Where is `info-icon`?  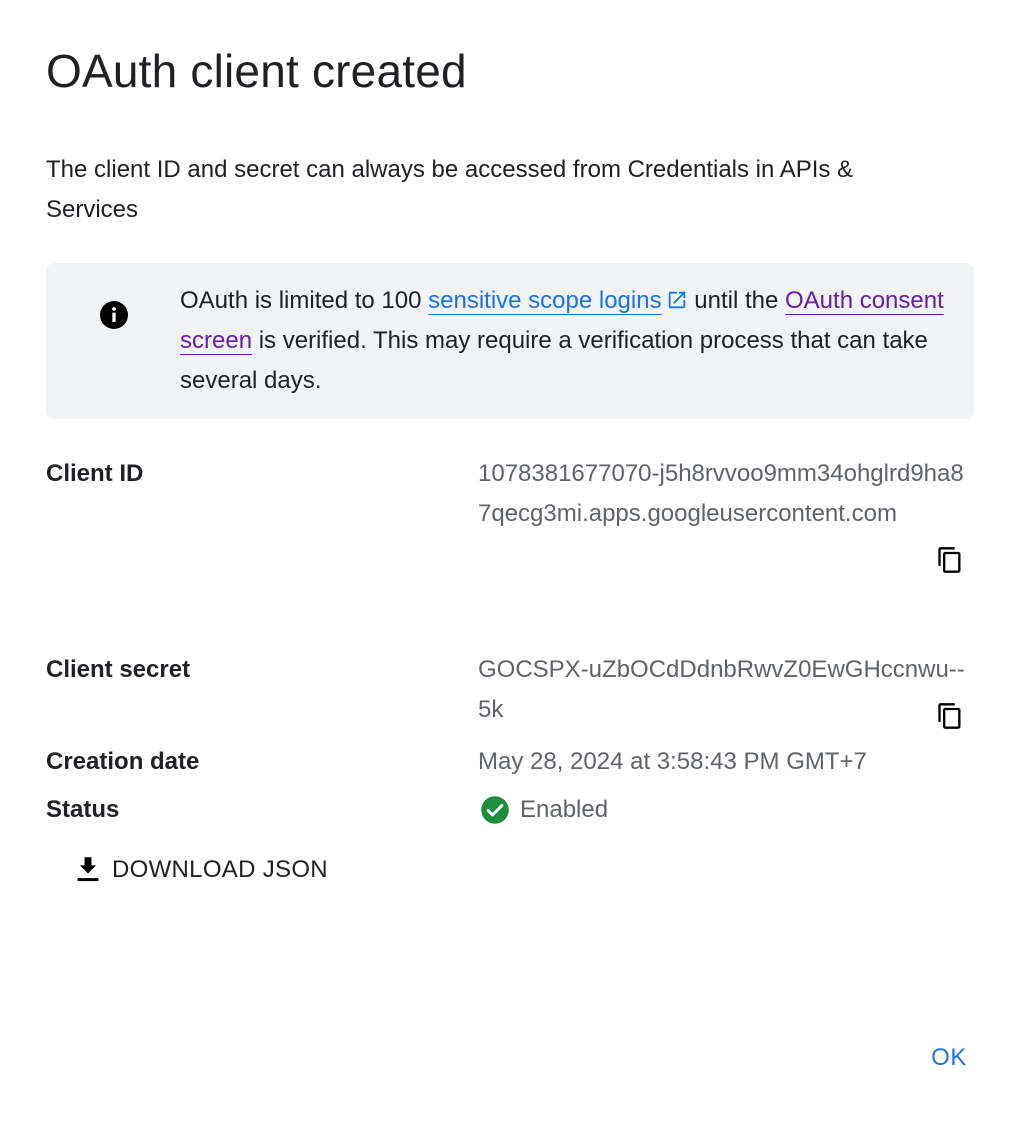
info-icon is located at coordinates (114, 315).